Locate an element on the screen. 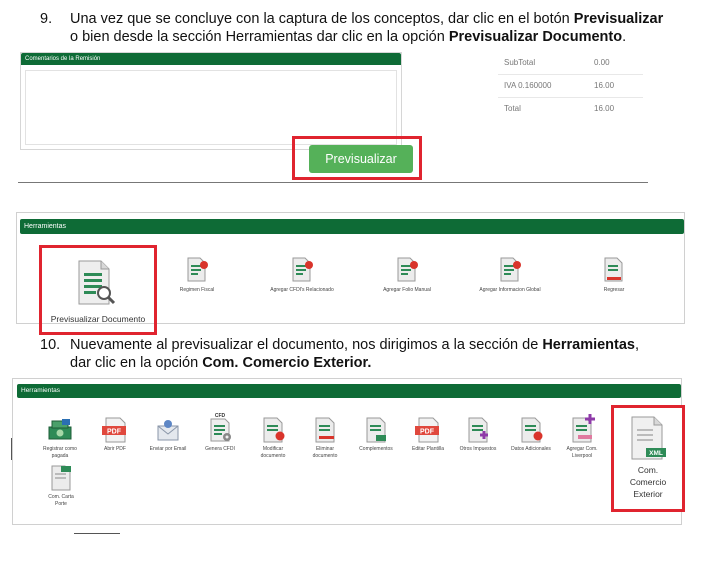 This screenshot has height=580, width=720. totals-label: SubTotal is located at coordinates (520, 62).